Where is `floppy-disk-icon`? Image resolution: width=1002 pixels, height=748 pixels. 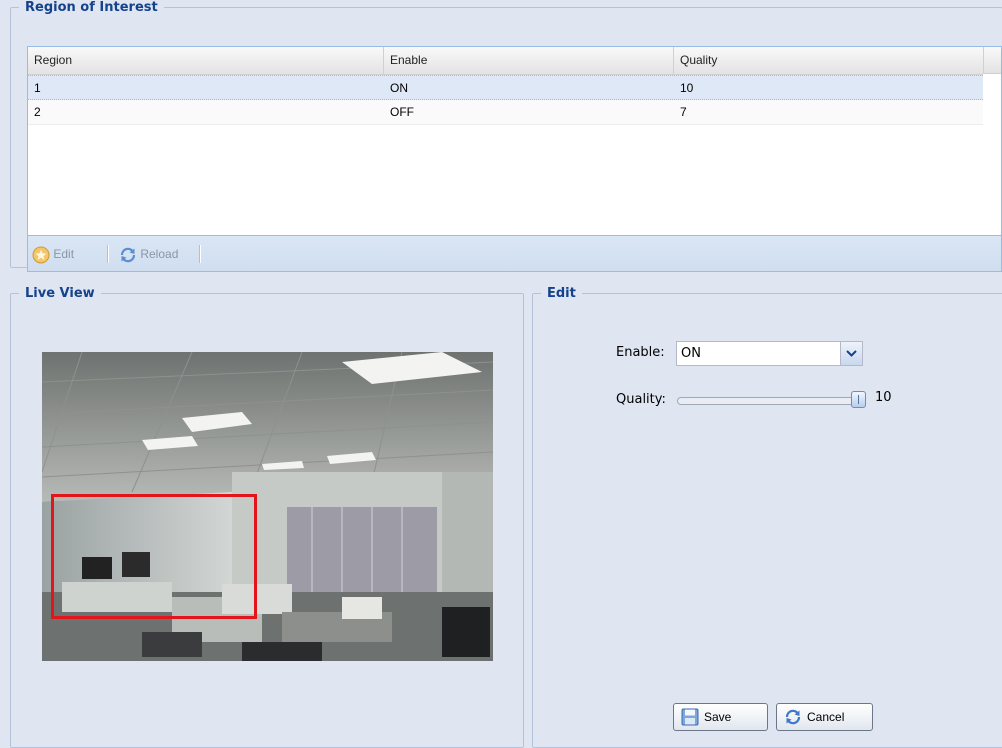 floppy-disk-icon is located at coordinates (690, 717).